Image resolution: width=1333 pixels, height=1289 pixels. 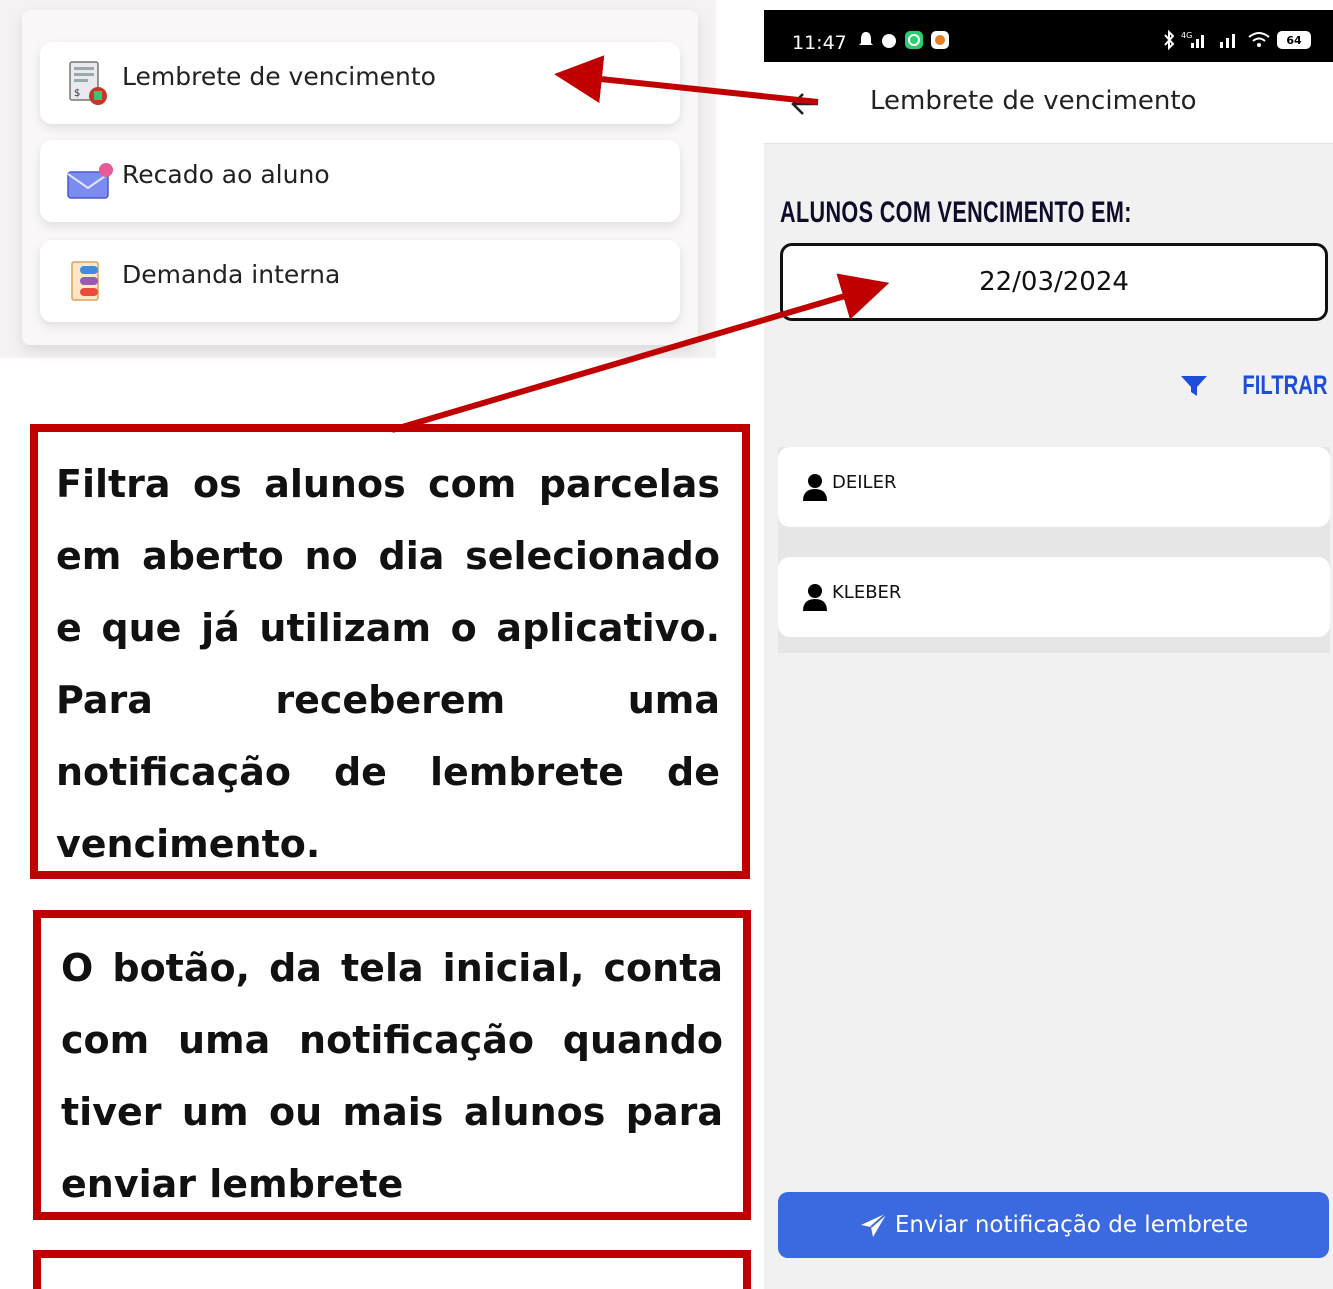 I want to click on annotation-line: enviar lembrete, so click(x=232, y=1184).